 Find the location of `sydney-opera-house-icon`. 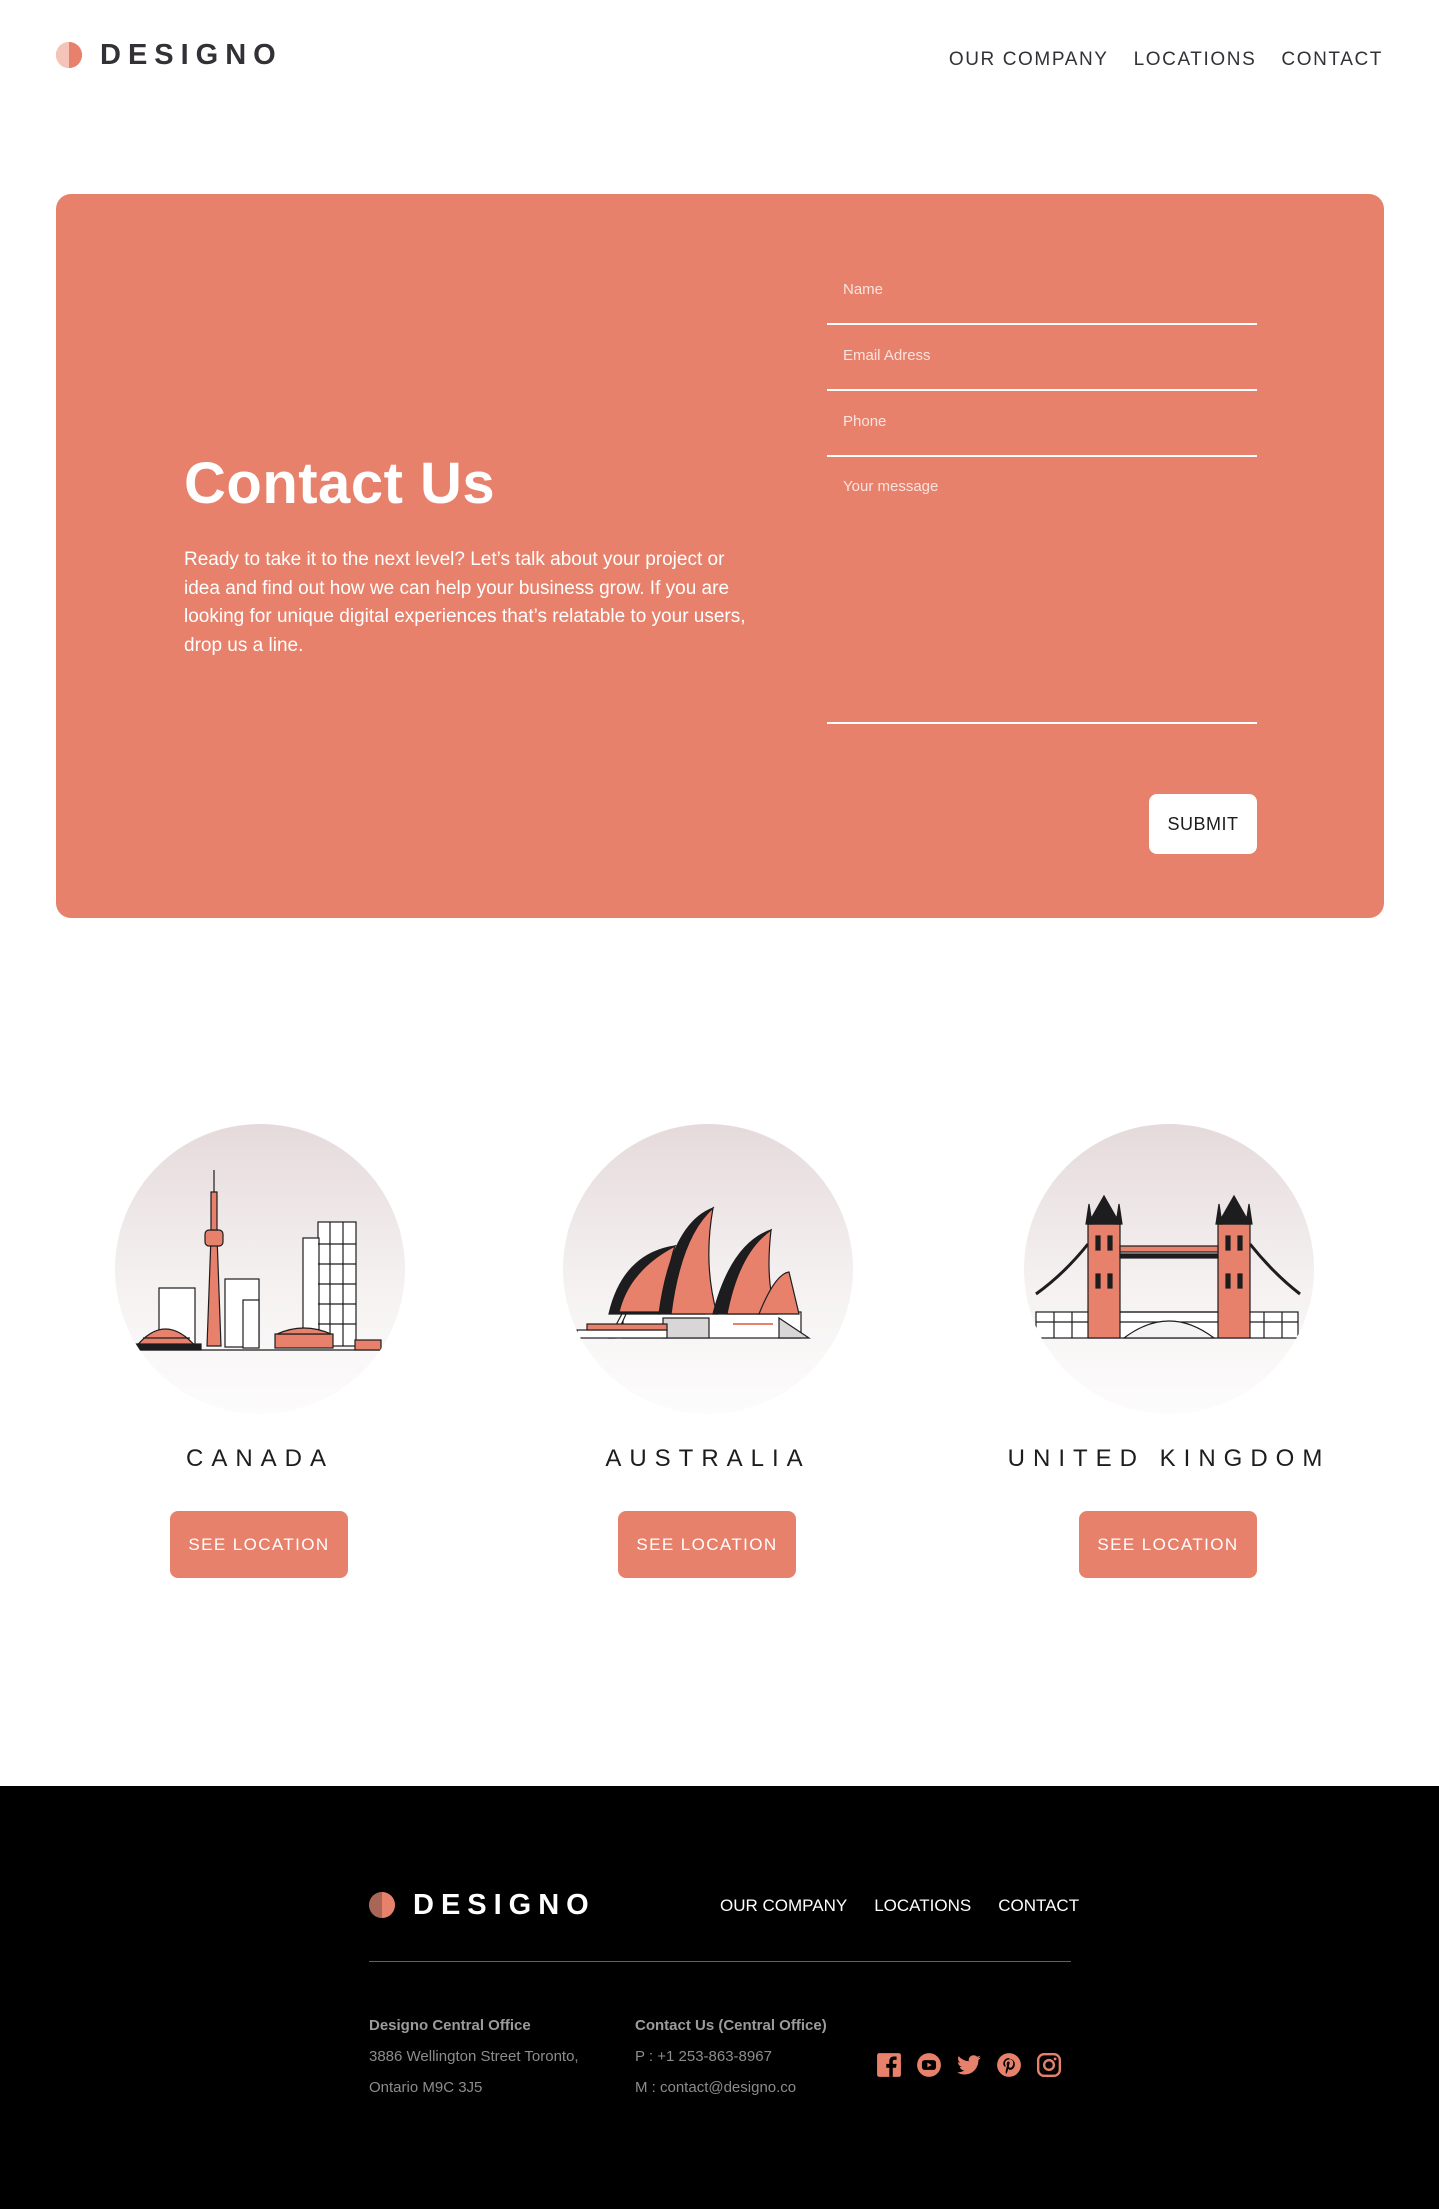

sydney-opera-house-icon is located at coordinates (693, 1272).